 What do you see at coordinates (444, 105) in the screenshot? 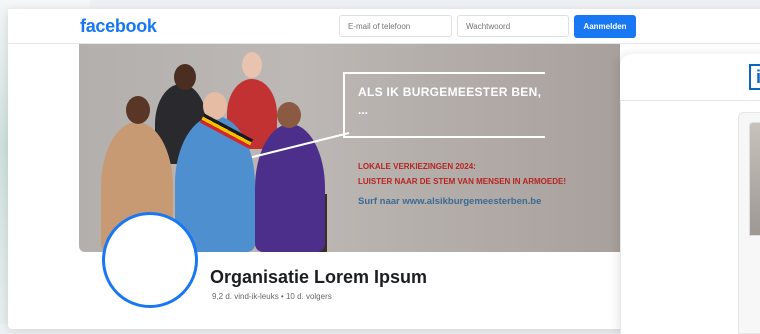
I see `speech-callout` at bounding box center [444, 105].